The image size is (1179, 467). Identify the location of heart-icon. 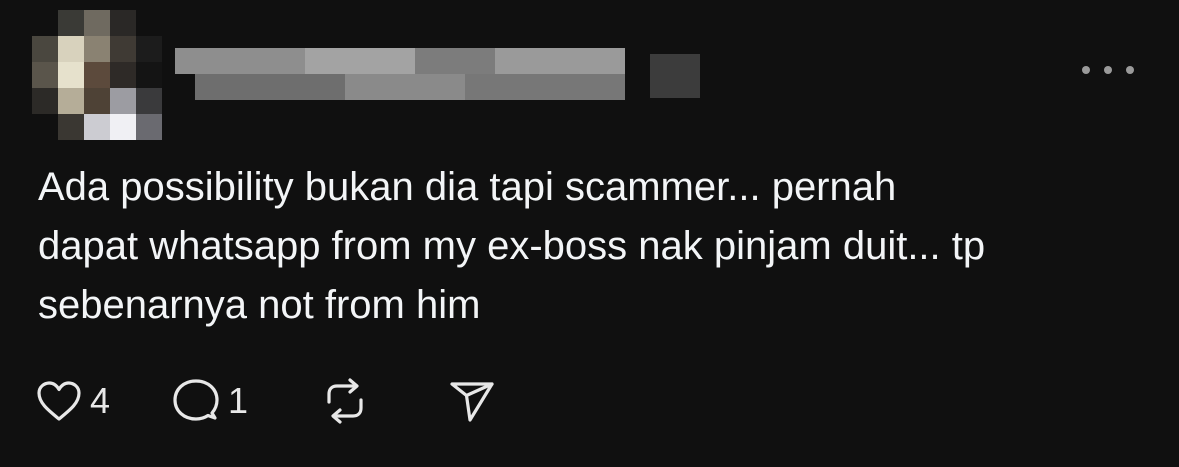
(59, 401).